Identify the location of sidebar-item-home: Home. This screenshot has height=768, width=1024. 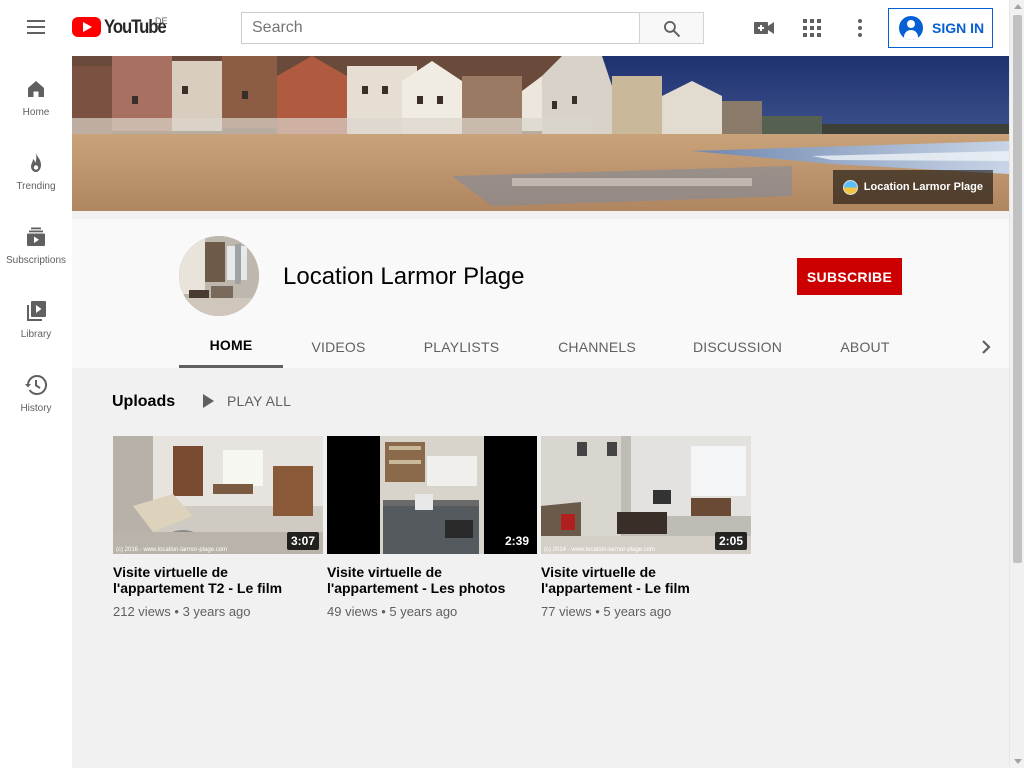
(36, 114).